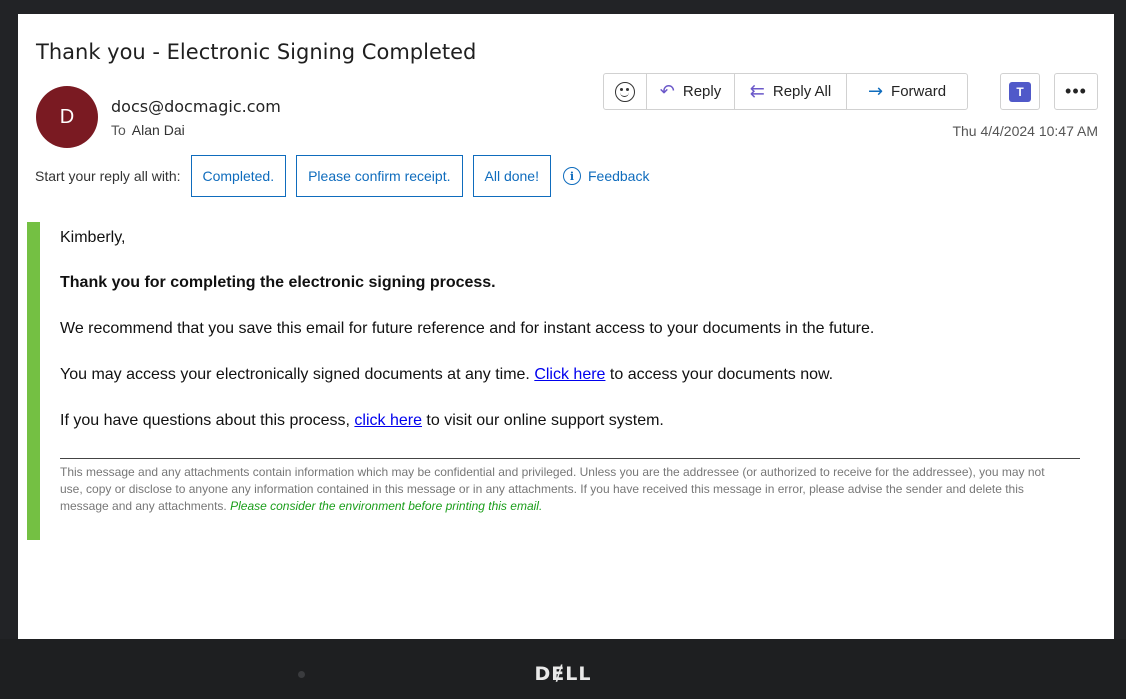  I want to click on dell-logo: DɆLL, so click(563, 674).